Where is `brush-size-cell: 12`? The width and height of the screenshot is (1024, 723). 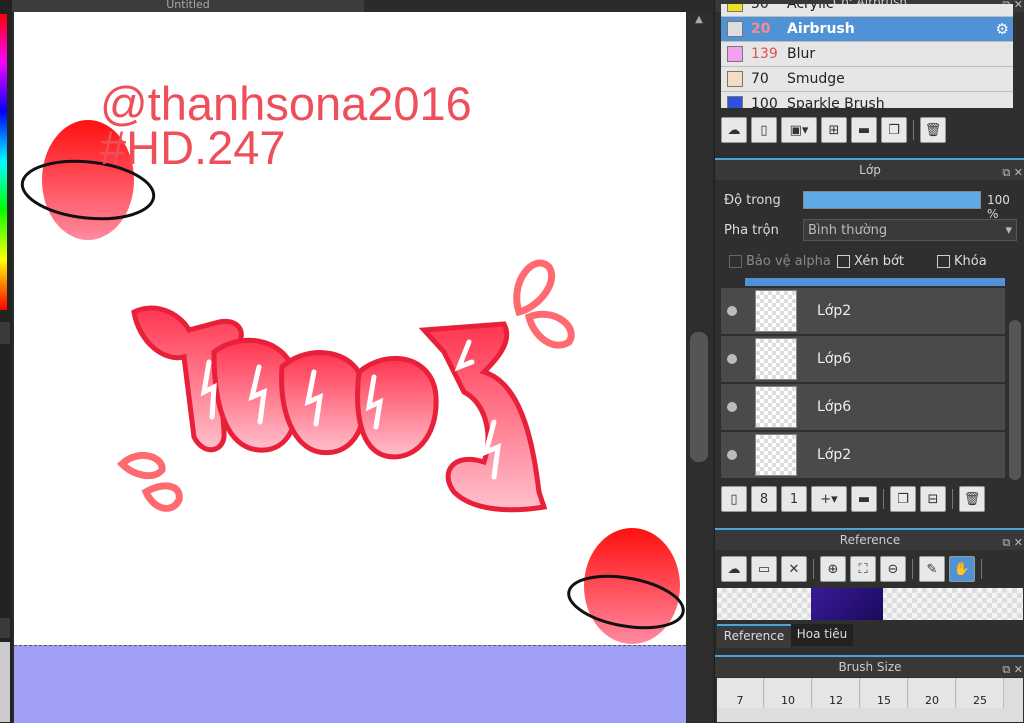
brush-size-cell: 12 is located at coordinates (836, 693).